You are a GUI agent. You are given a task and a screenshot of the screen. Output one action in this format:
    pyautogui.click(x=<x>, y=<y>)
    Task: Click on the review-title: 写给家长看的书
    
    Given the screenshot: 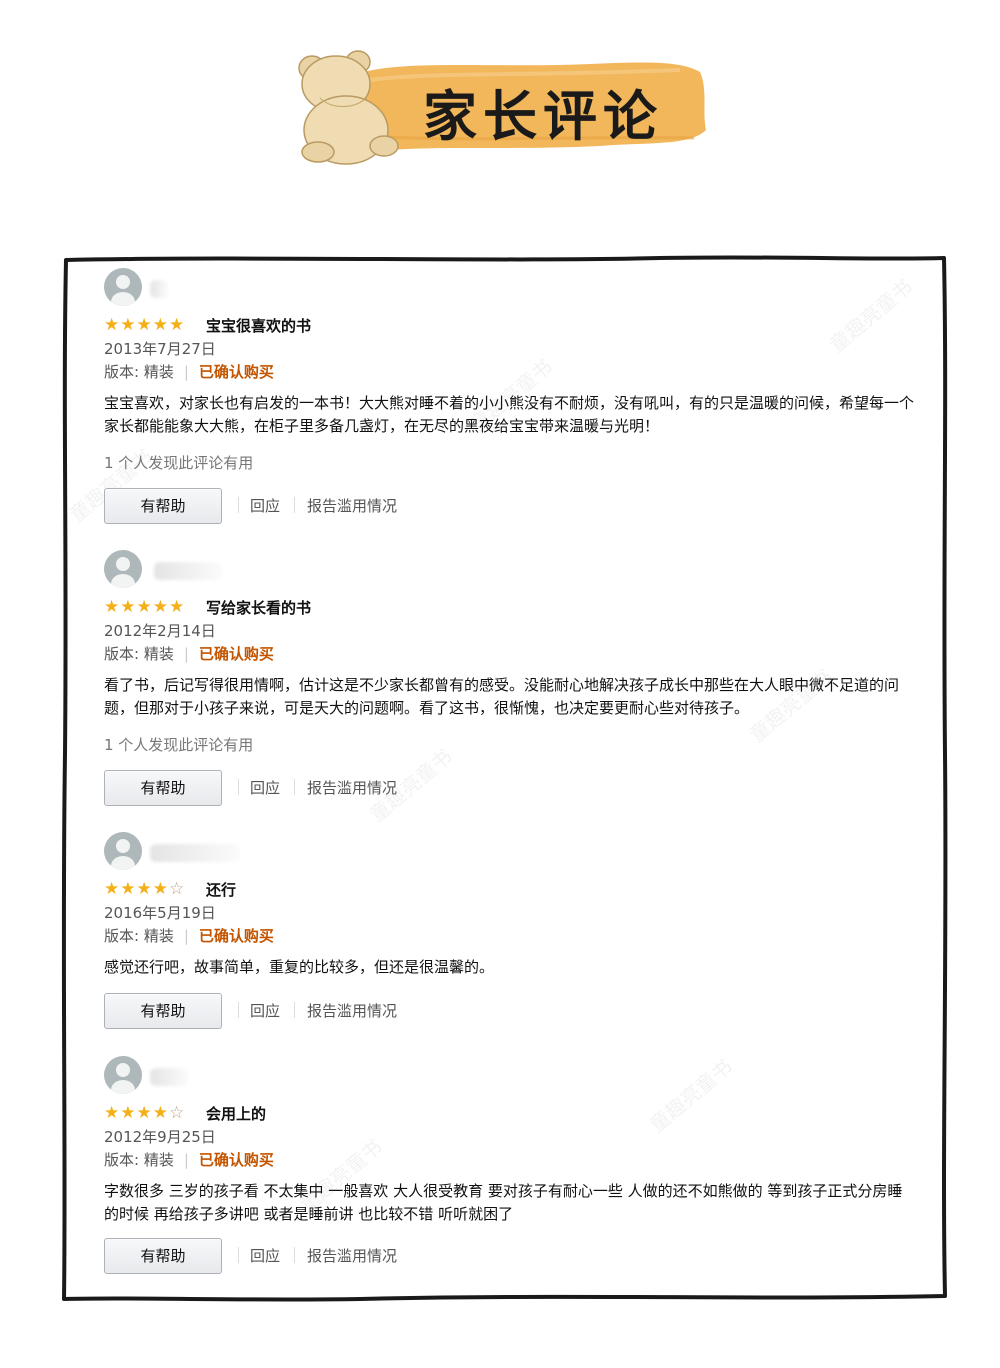 What is the action you would take?
    pyautogui.click(x=258, y=607)
    